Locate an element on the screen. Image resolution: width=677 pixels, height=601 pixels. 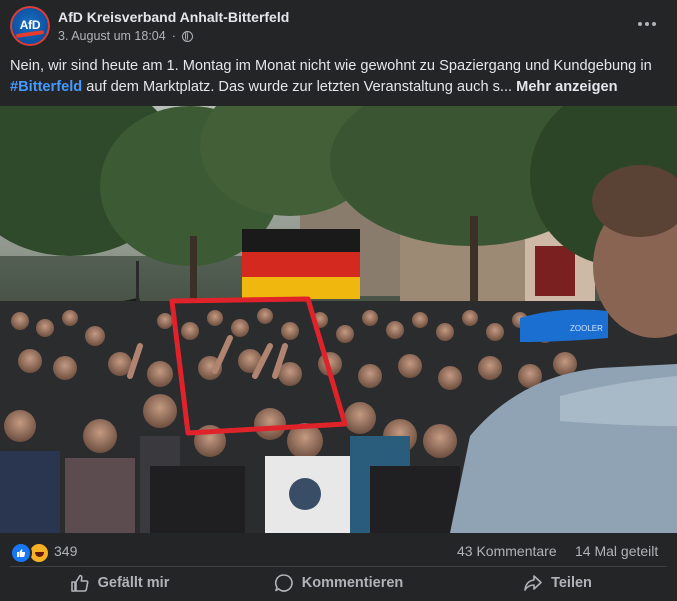
comment-label: Kommentieren is located at coordinates (352, 583).